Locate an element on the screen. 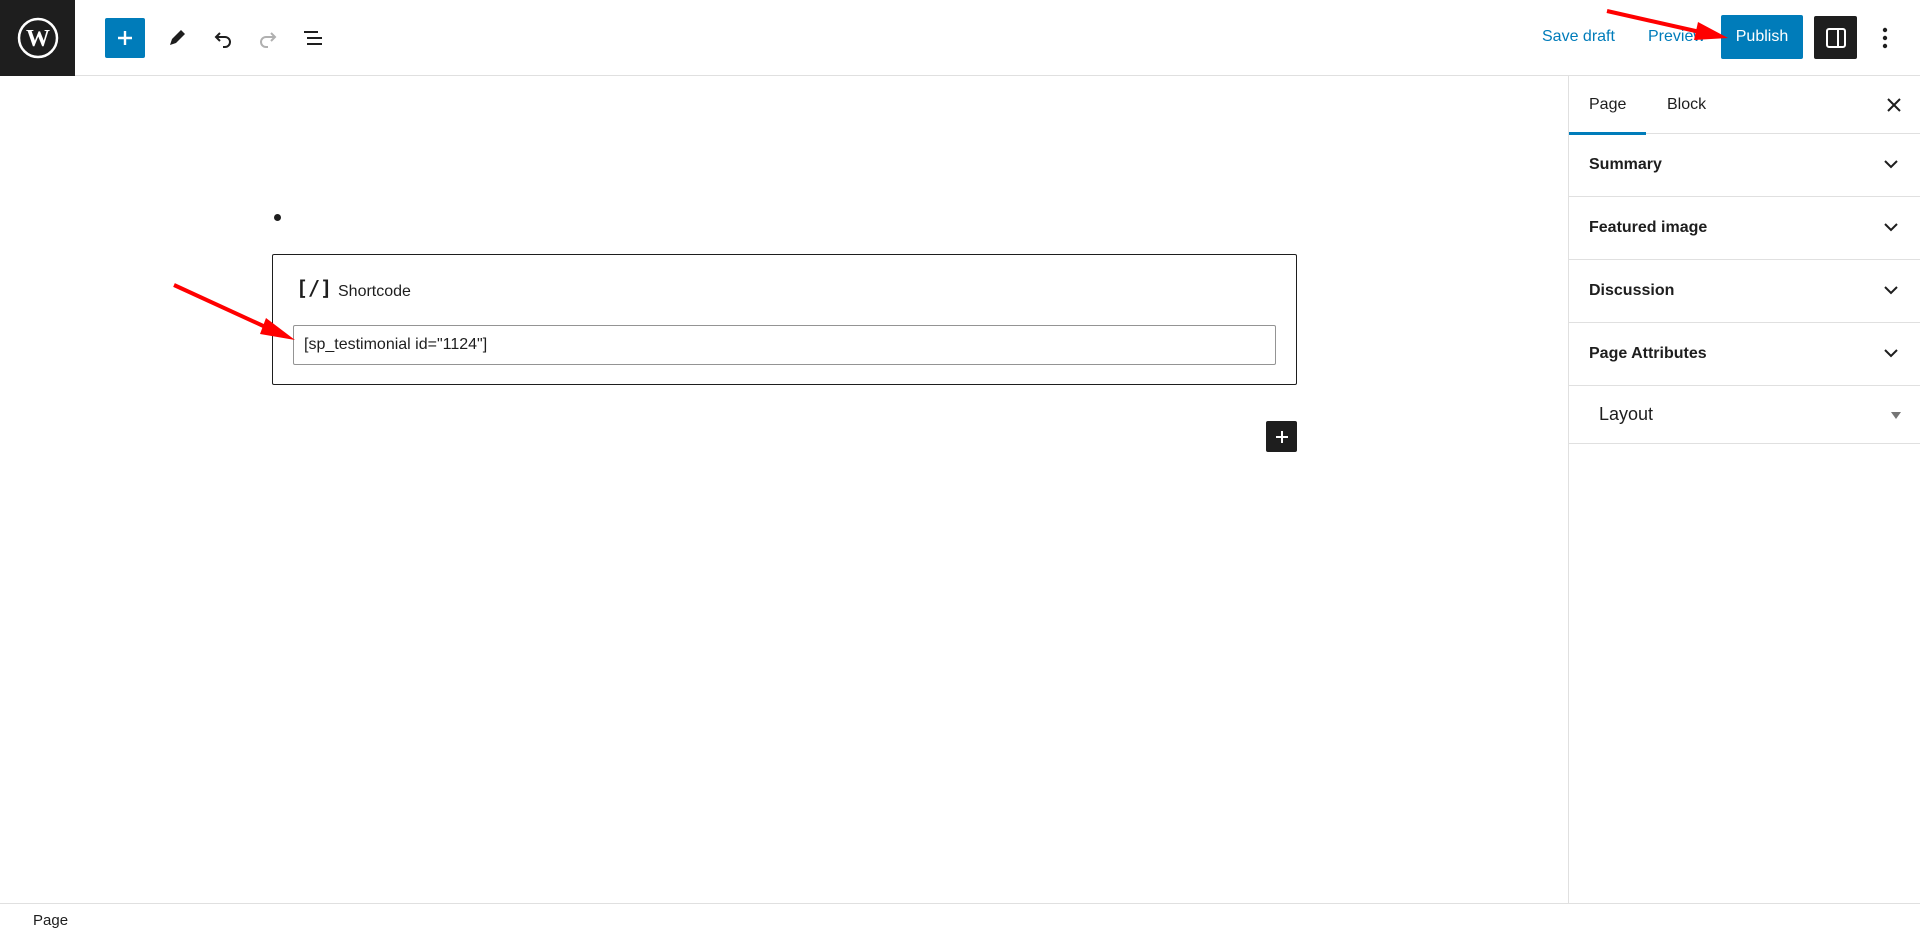  settings-sidebar-toggle is located at coordinates (1835, 37).